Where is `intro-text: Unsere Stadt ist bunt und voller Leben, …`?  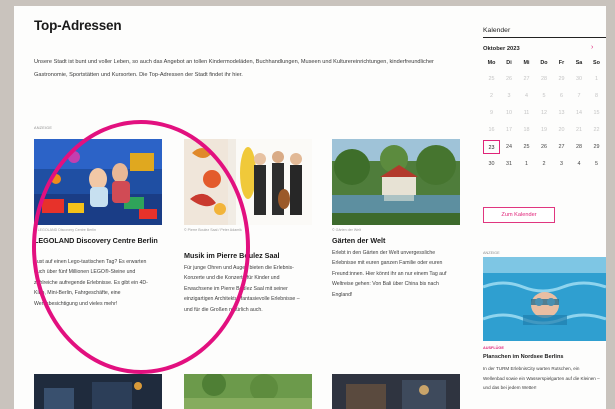
intro-text: Unsere Stadt ist bunt und voller Leben, … is located at coordinates (234, 68).